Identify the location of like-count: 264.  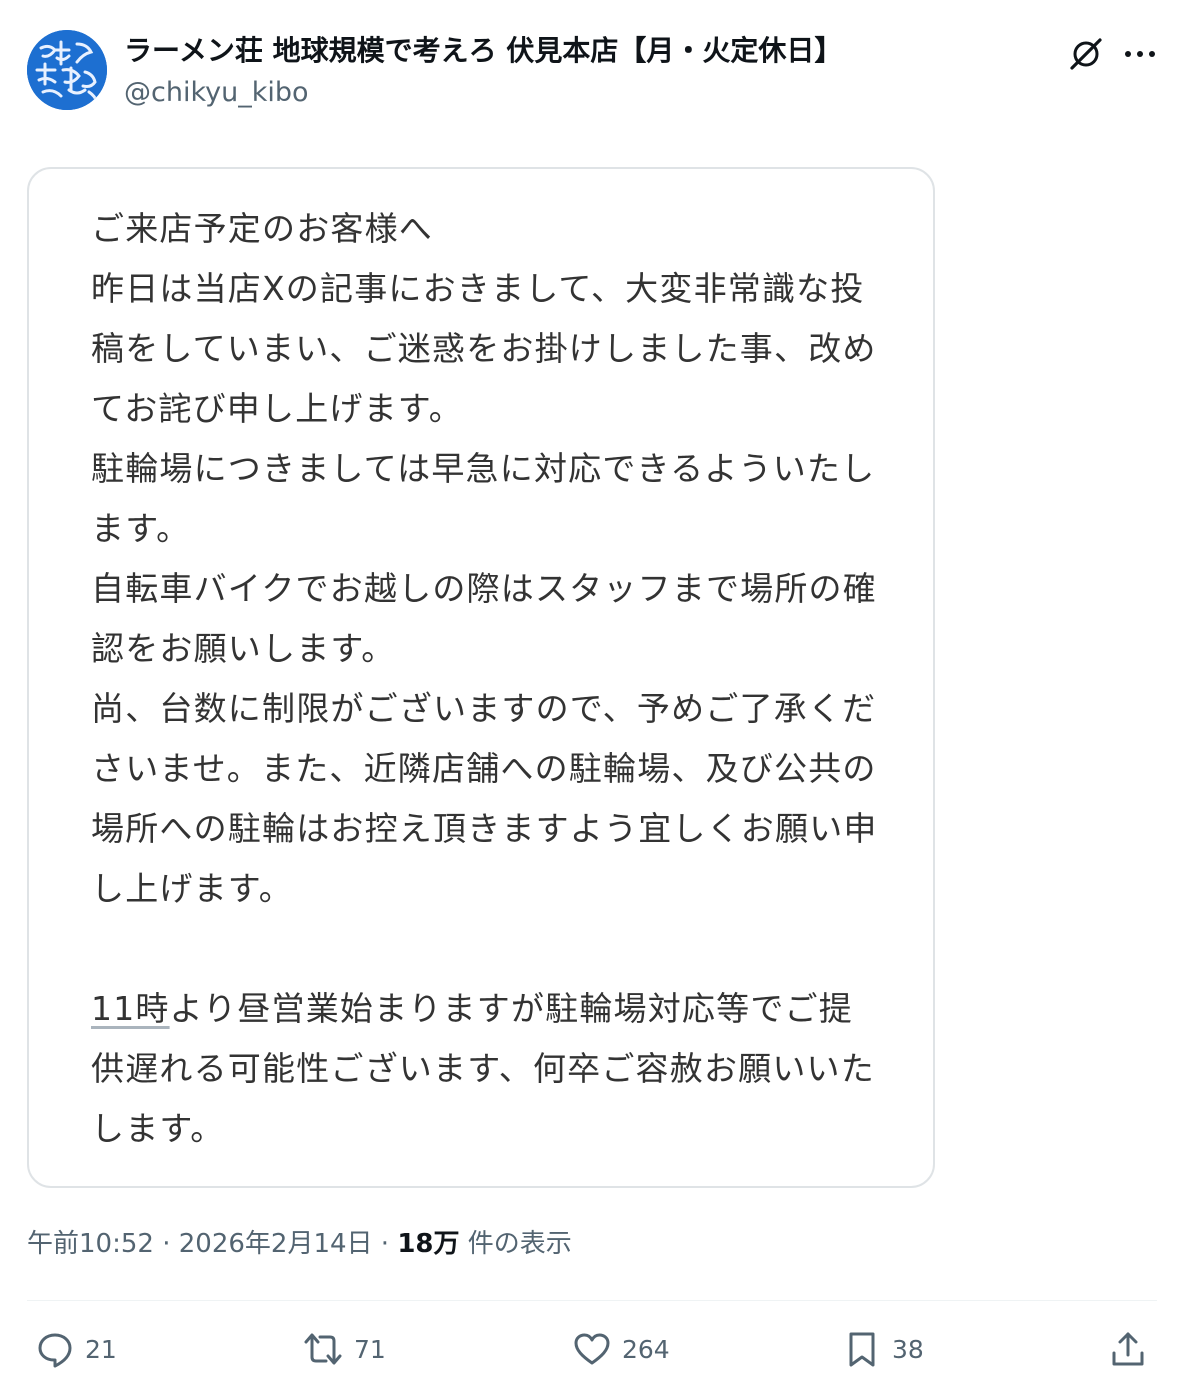
(646, 1349).